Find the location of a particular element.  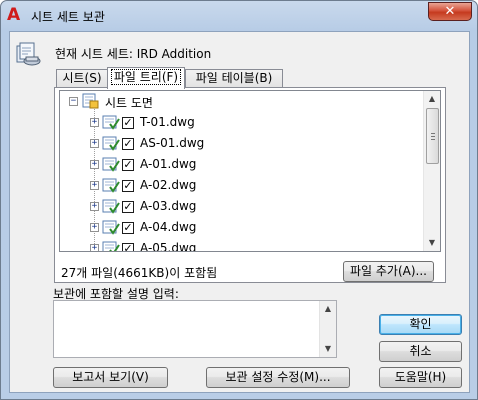

tree-item-row: + ✓ AS-01.dwg is located at coordinates (240, 143).